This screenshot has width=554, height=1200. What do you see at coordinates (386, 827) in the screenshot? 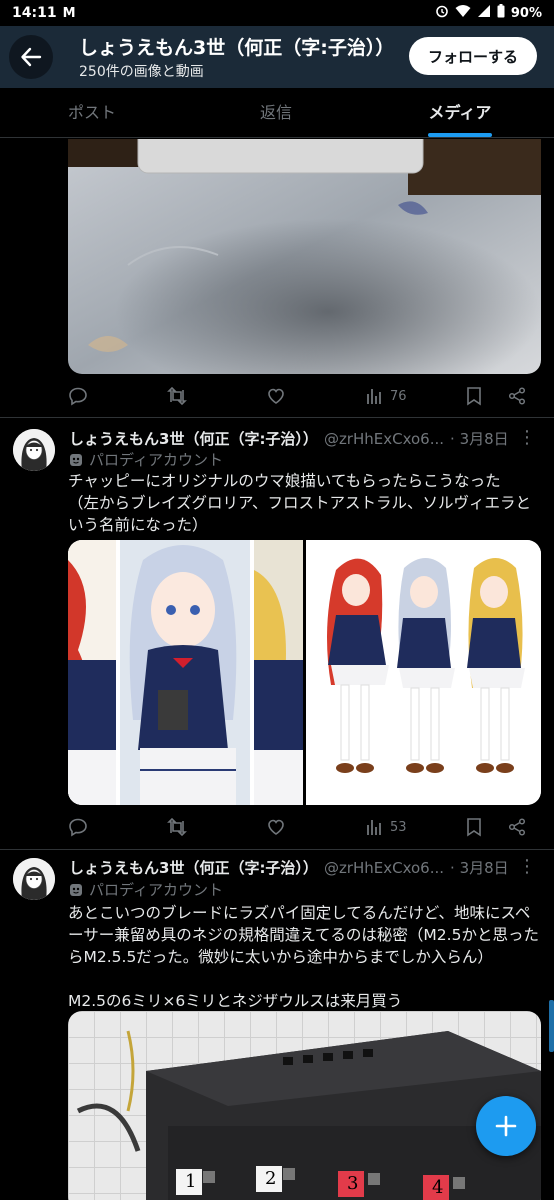
I see `views-button: 53` at bounding box center [386, 827].